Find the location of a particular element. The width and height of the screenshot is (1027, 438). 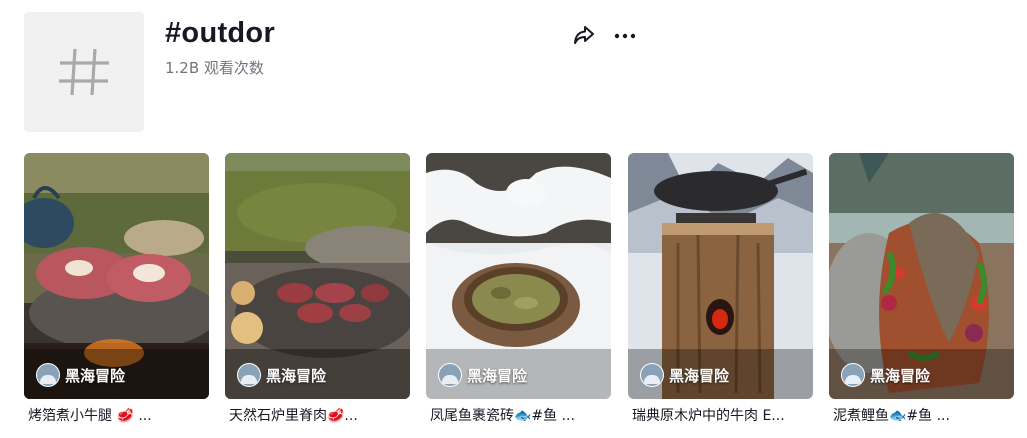

hashtag-icon is located at coordinates (84, 72).